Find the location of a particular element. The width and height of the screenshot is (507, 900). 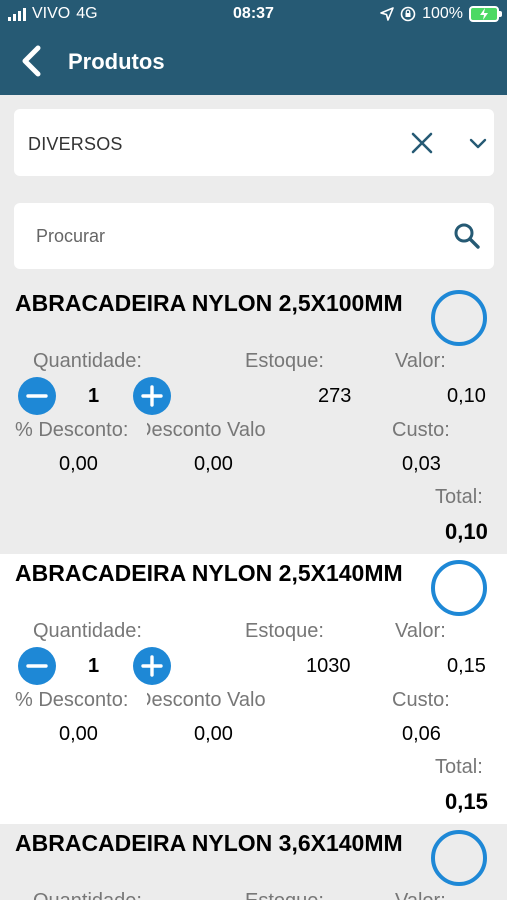

chevron-down-icon is located at coordinates (478, 143).